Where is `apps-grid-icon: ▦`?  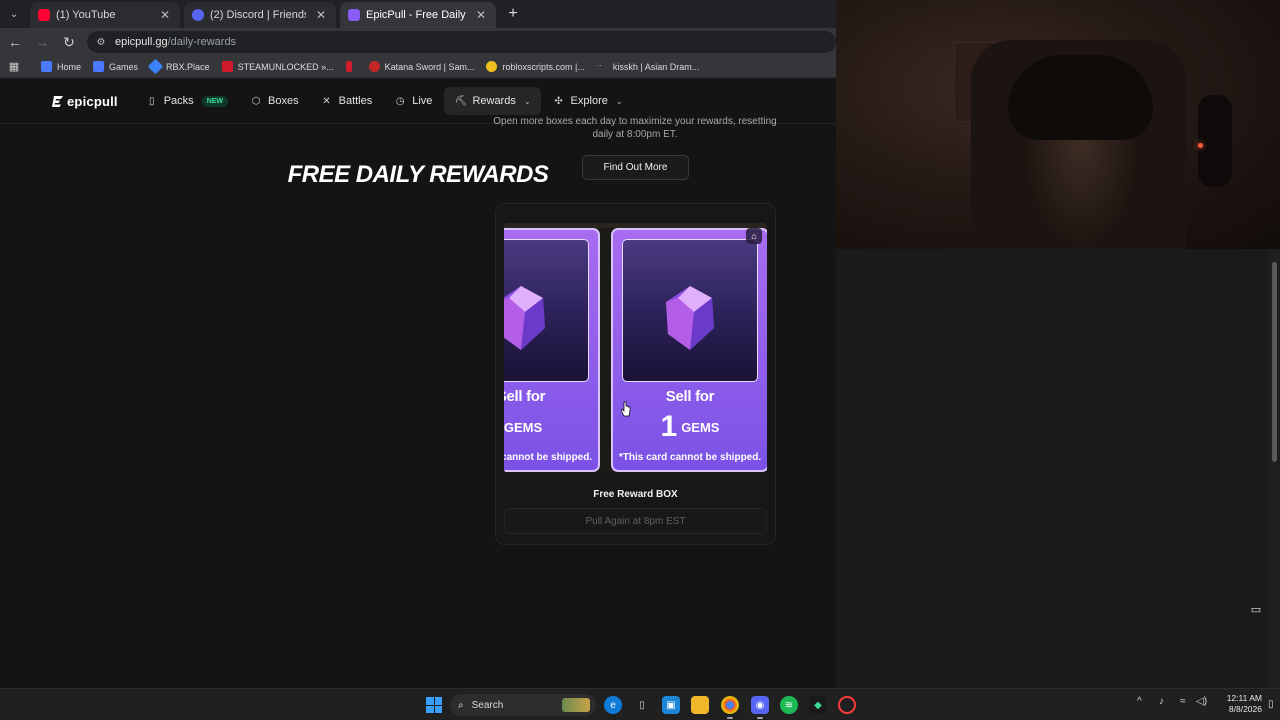
apps-grid-icon: ▦ is located at coordinates (14, 67).